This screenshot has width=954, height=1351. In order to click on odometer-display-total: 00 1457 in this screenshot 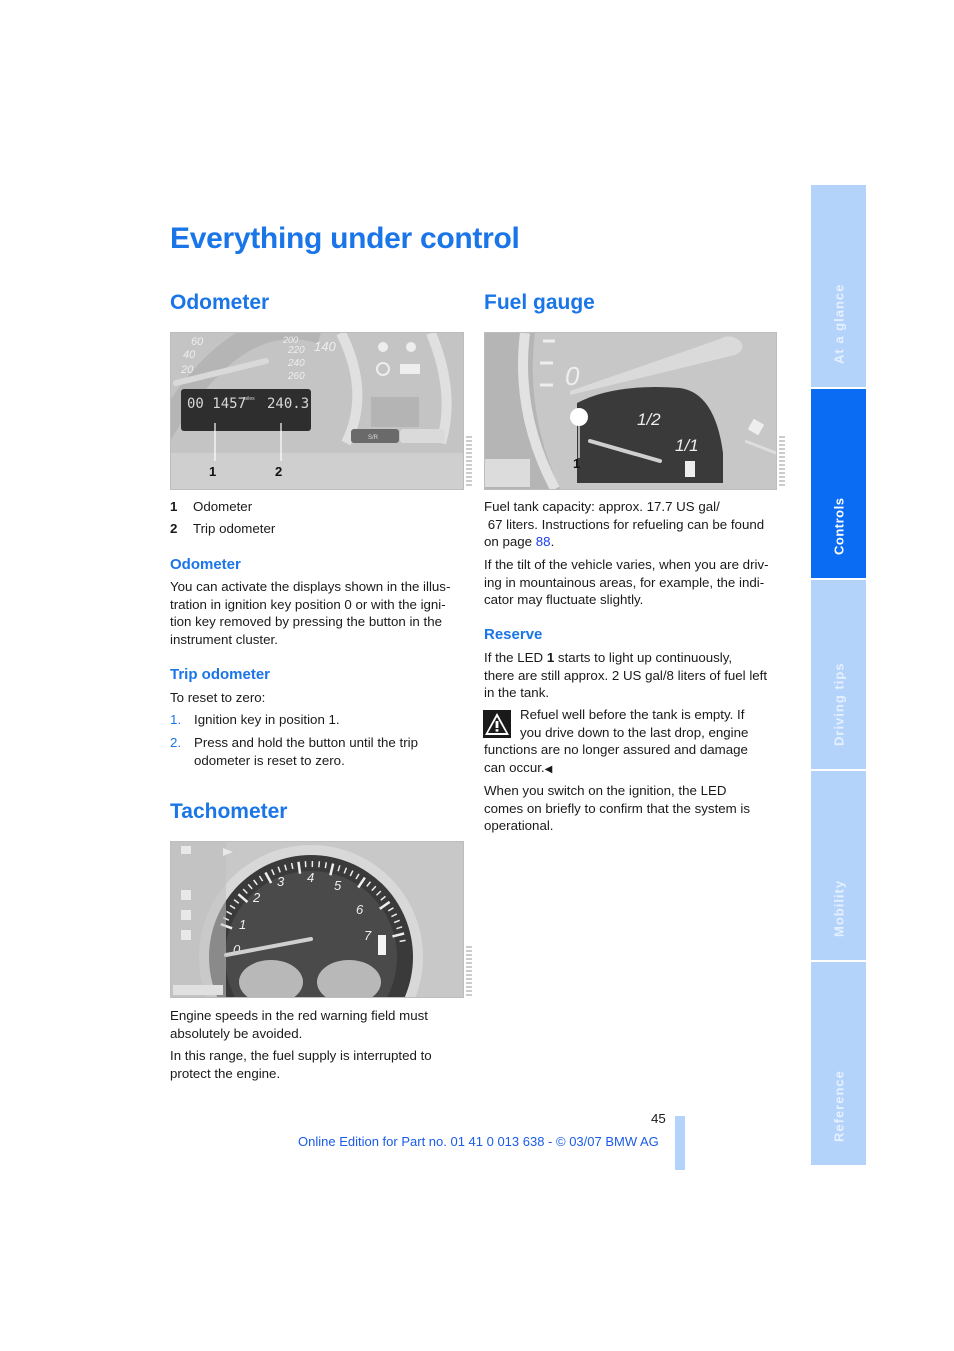, I will do `click(216, 404)`.